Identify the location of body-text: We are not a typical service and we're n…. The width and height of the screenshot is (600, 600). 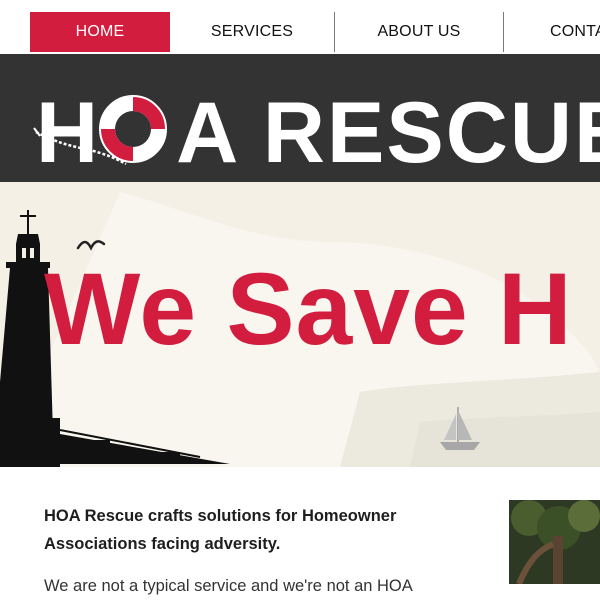
(228, 586).